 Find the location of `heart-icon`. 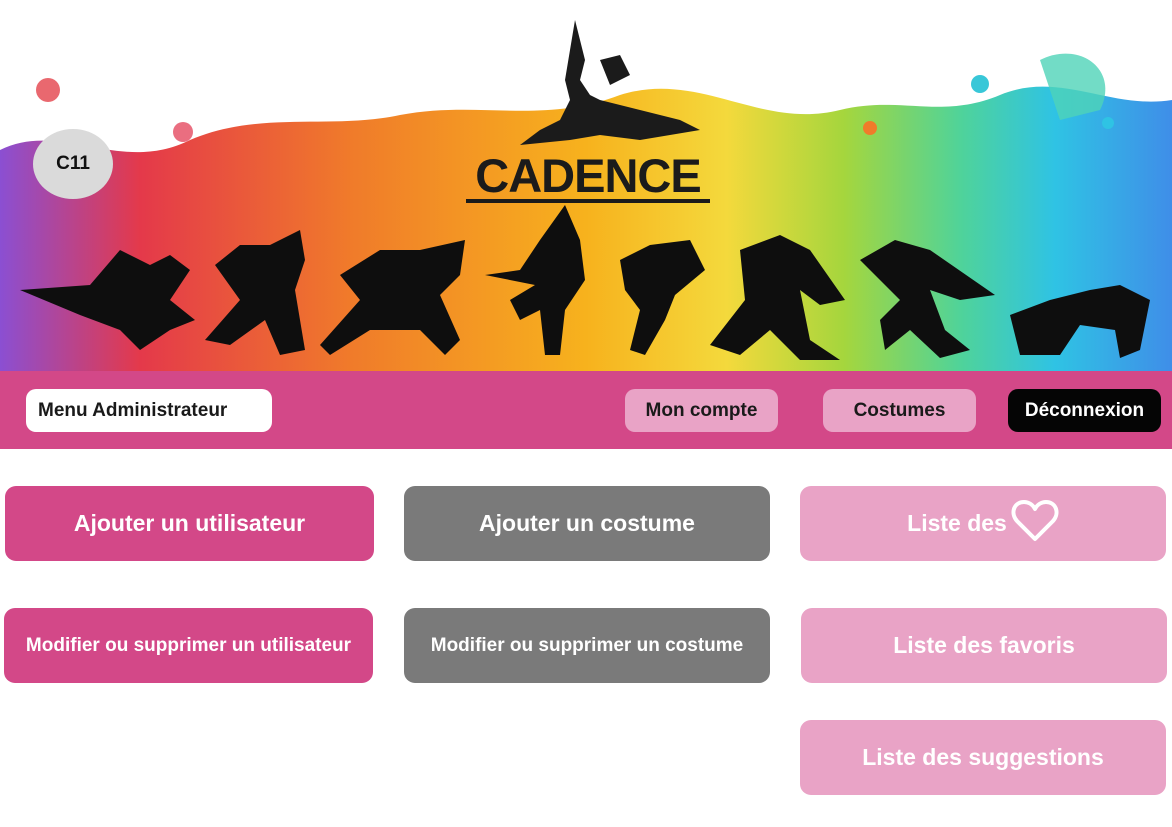

heart-icon is located at coordinates (1035, 524).